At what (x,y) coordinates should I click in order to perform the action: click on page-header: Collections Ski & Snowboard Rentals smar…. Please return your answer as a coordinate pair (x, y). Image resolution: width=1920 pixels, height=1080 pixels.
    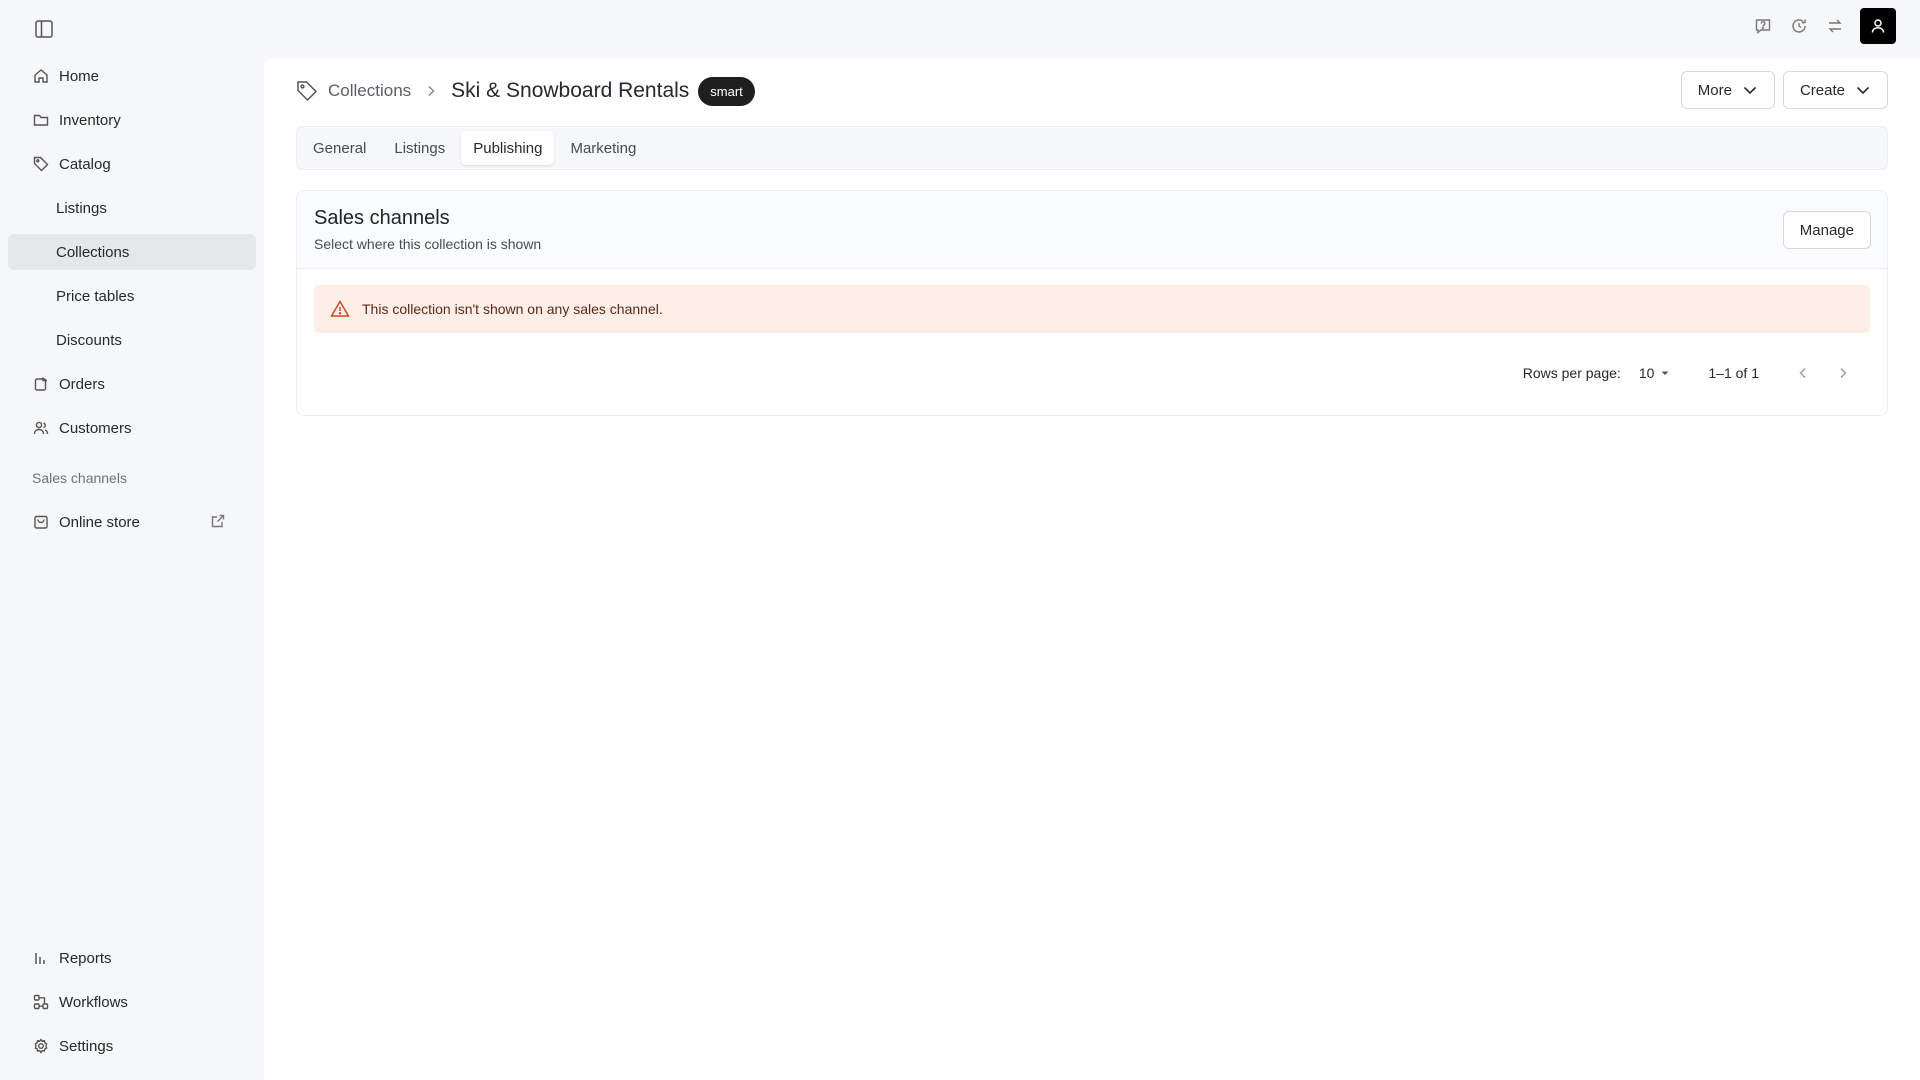
    Looking at the image, I should click on (525, 91).